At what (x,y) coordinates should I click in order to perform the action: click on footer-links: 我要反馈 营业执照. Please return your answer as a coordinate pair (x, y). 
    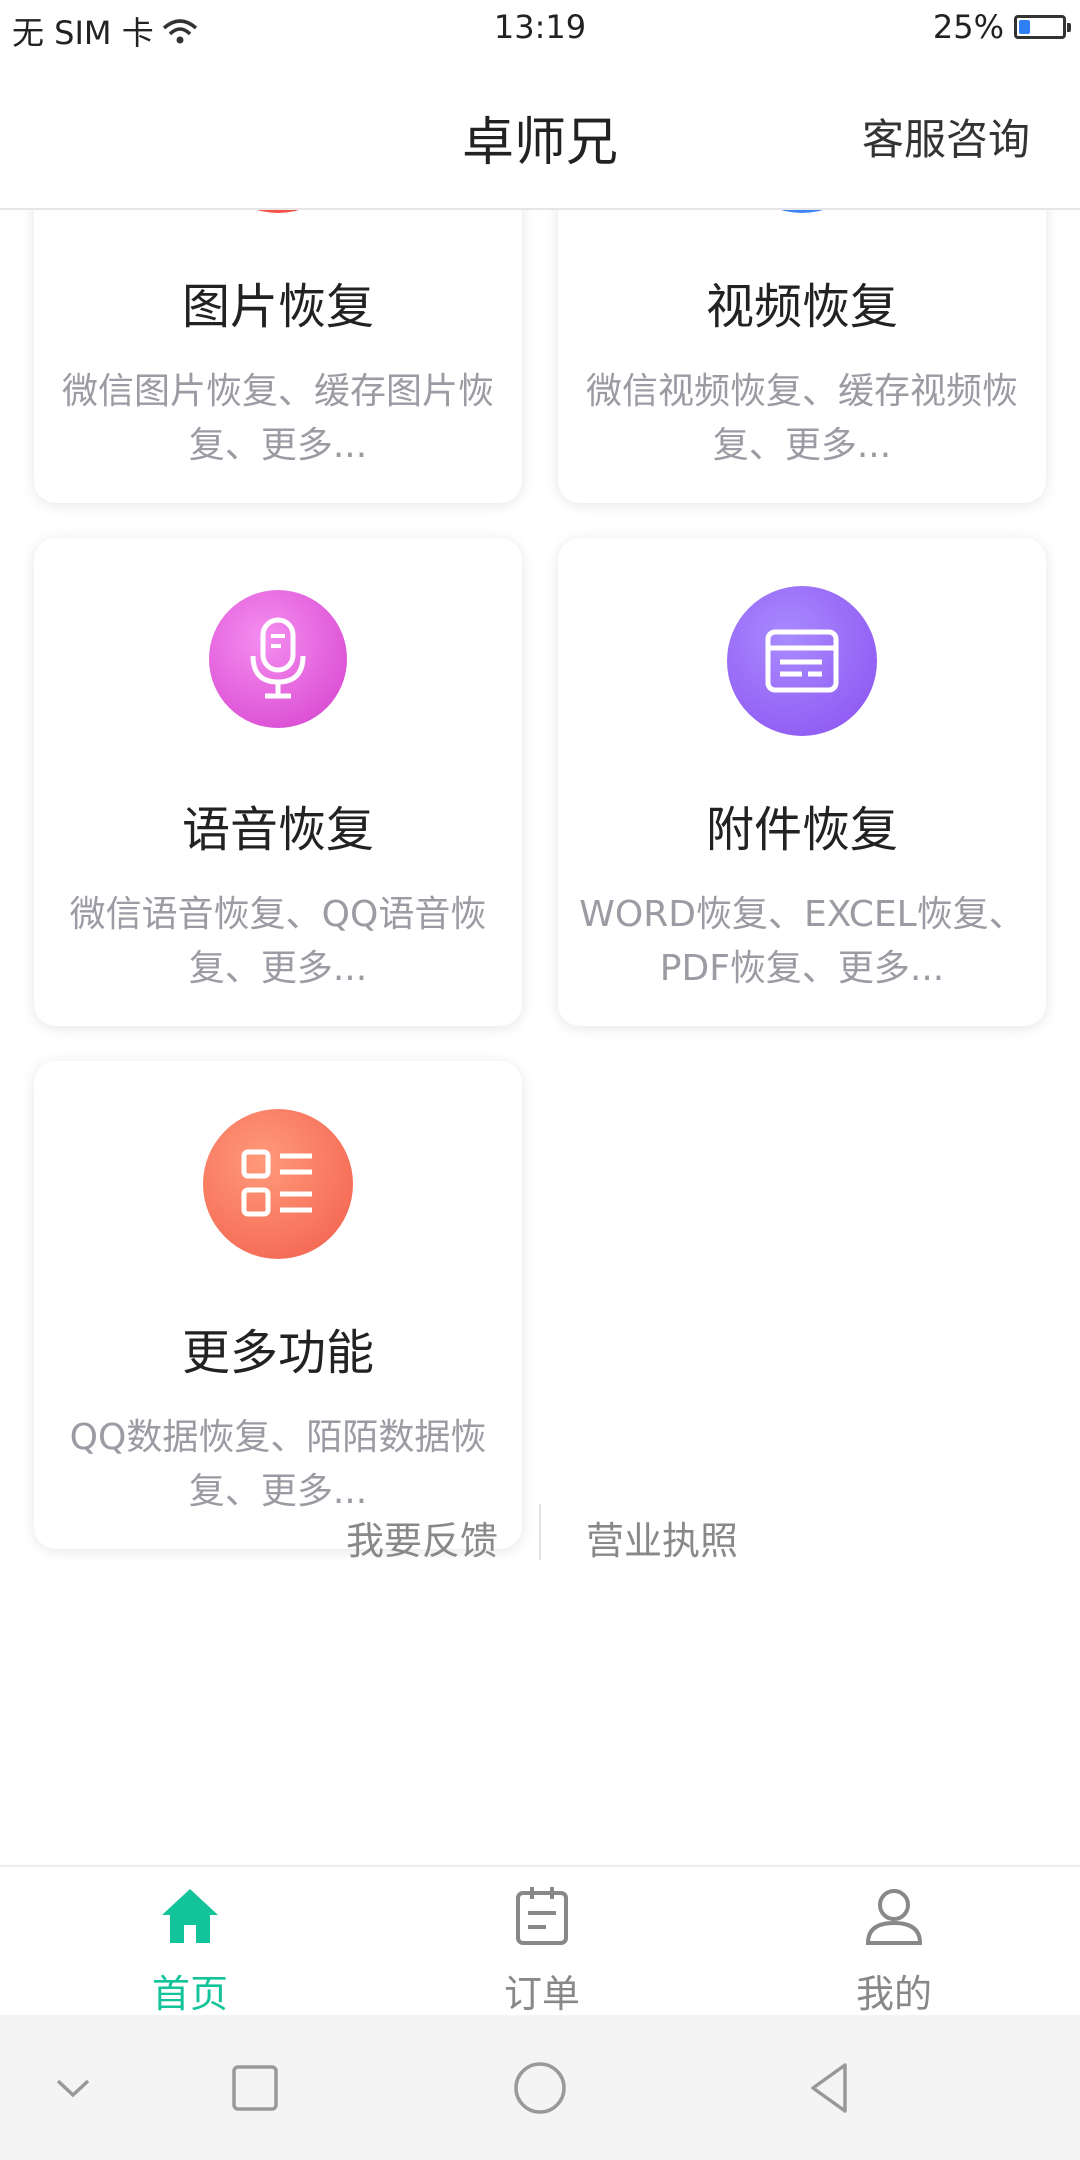
    Looking at the image, I should click on (540, 1535).